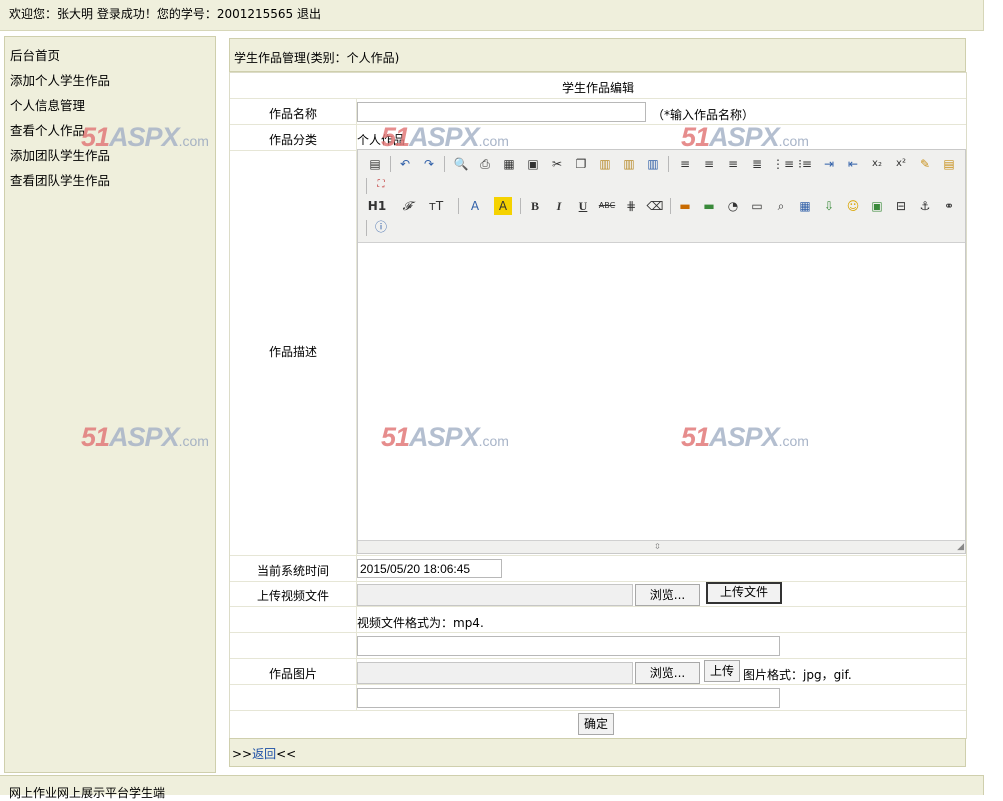 This screenshot has width=1003, height=801. What do you see at coordinates (47, 104) in the screenshot?
I see `sidebar-item-profile: 个人信息管理` at bounding box center [47, 104].